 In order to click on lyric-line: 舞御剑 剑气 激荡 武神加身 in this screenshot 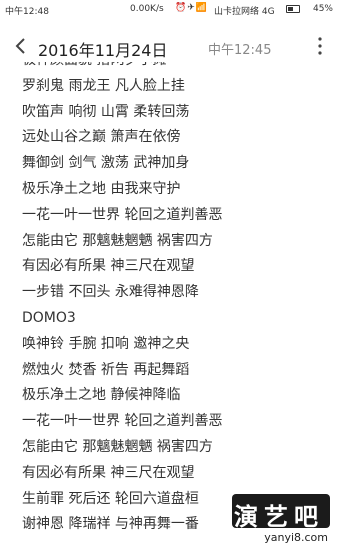, I will do `click(106, 163)`.